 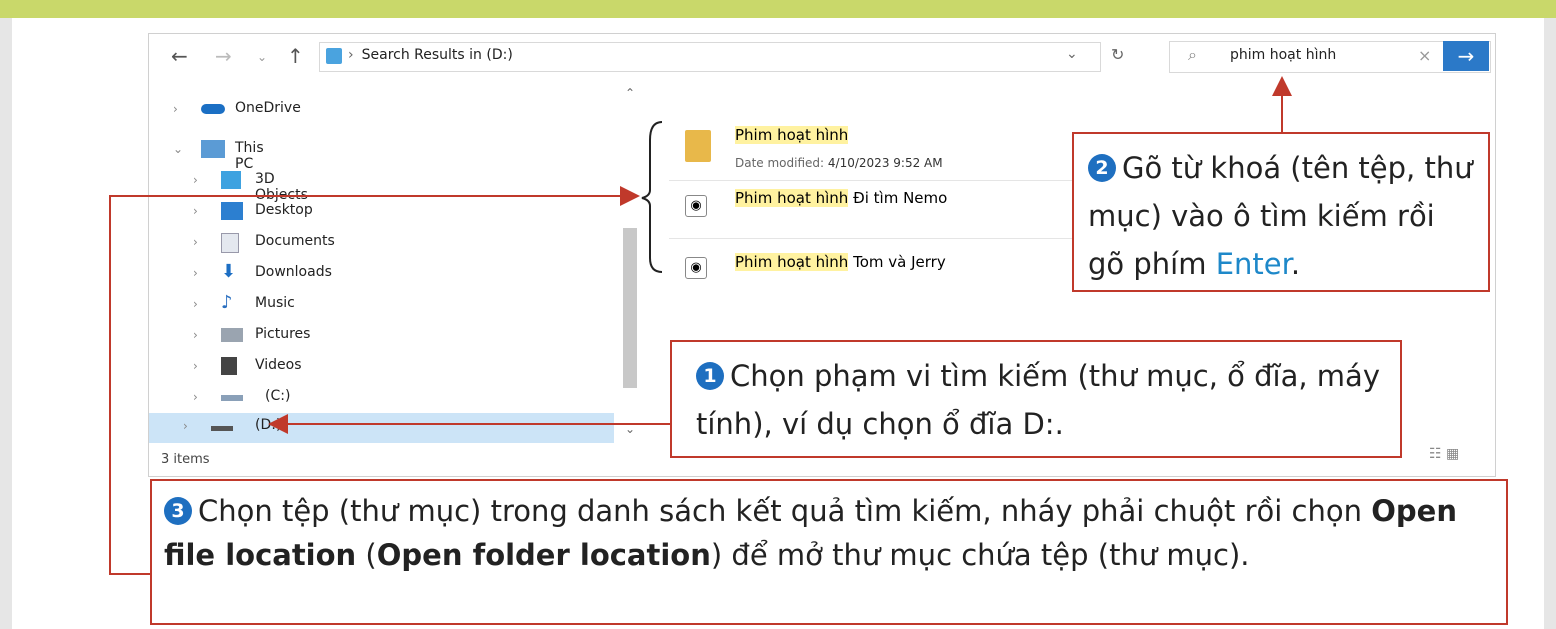 What do you see at coordinates (543, 555) in the screenshot?
I see `open-folder-location-text: Open folder location` at bounding box center [543, 555].